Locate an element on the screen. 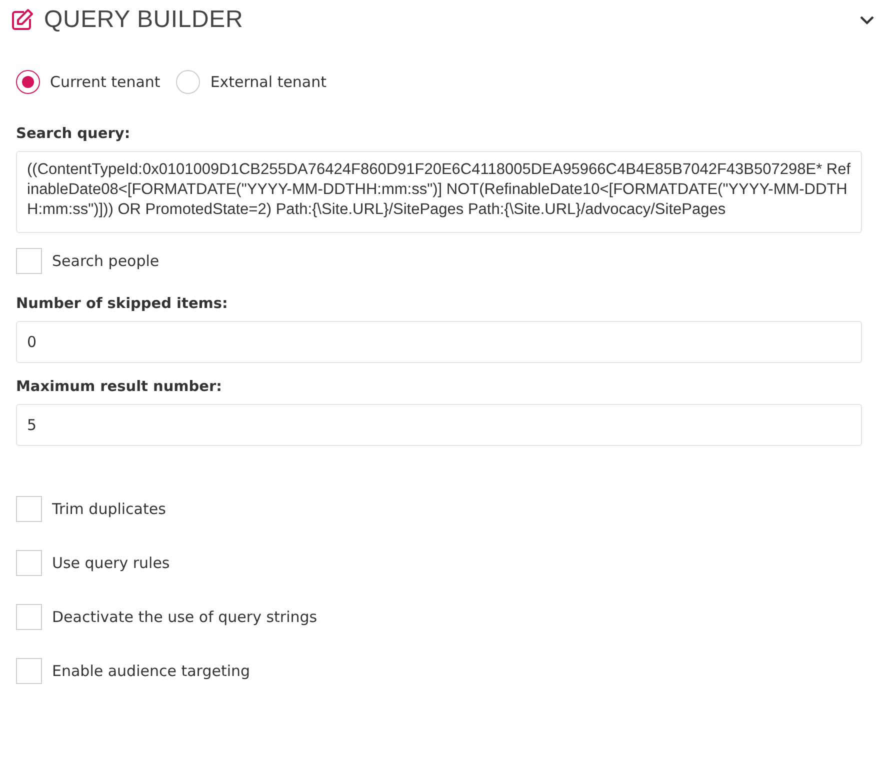  edit-icon is located at coordinates (22, 20).